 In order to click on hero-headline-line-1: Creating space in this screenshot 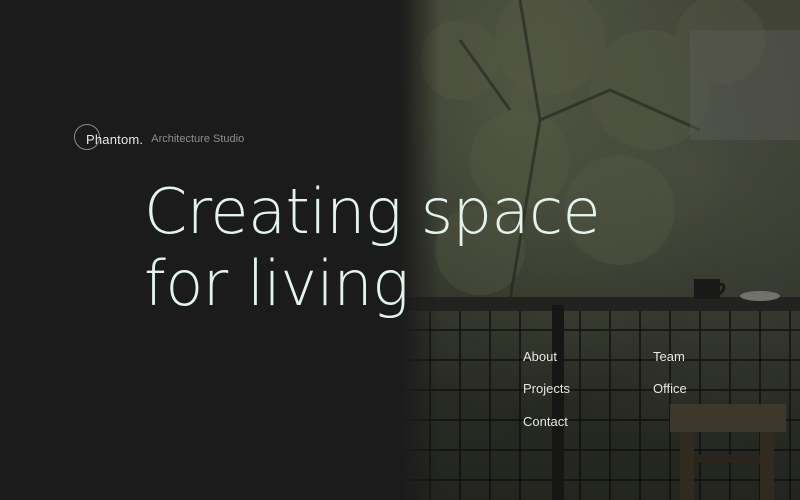, I will do `click(372, 211)`.